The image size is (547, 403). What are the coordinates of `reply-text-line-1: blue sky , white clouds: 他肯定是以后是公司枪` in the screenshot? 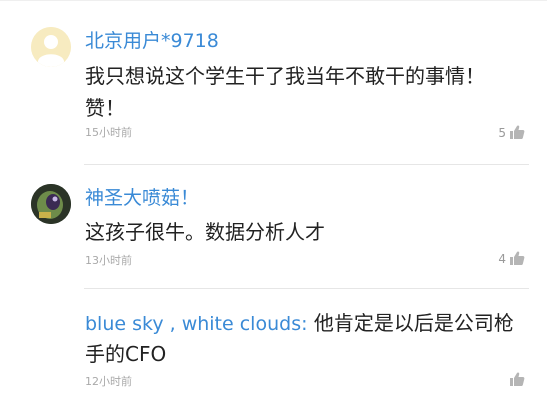 It's located at (299, 324).